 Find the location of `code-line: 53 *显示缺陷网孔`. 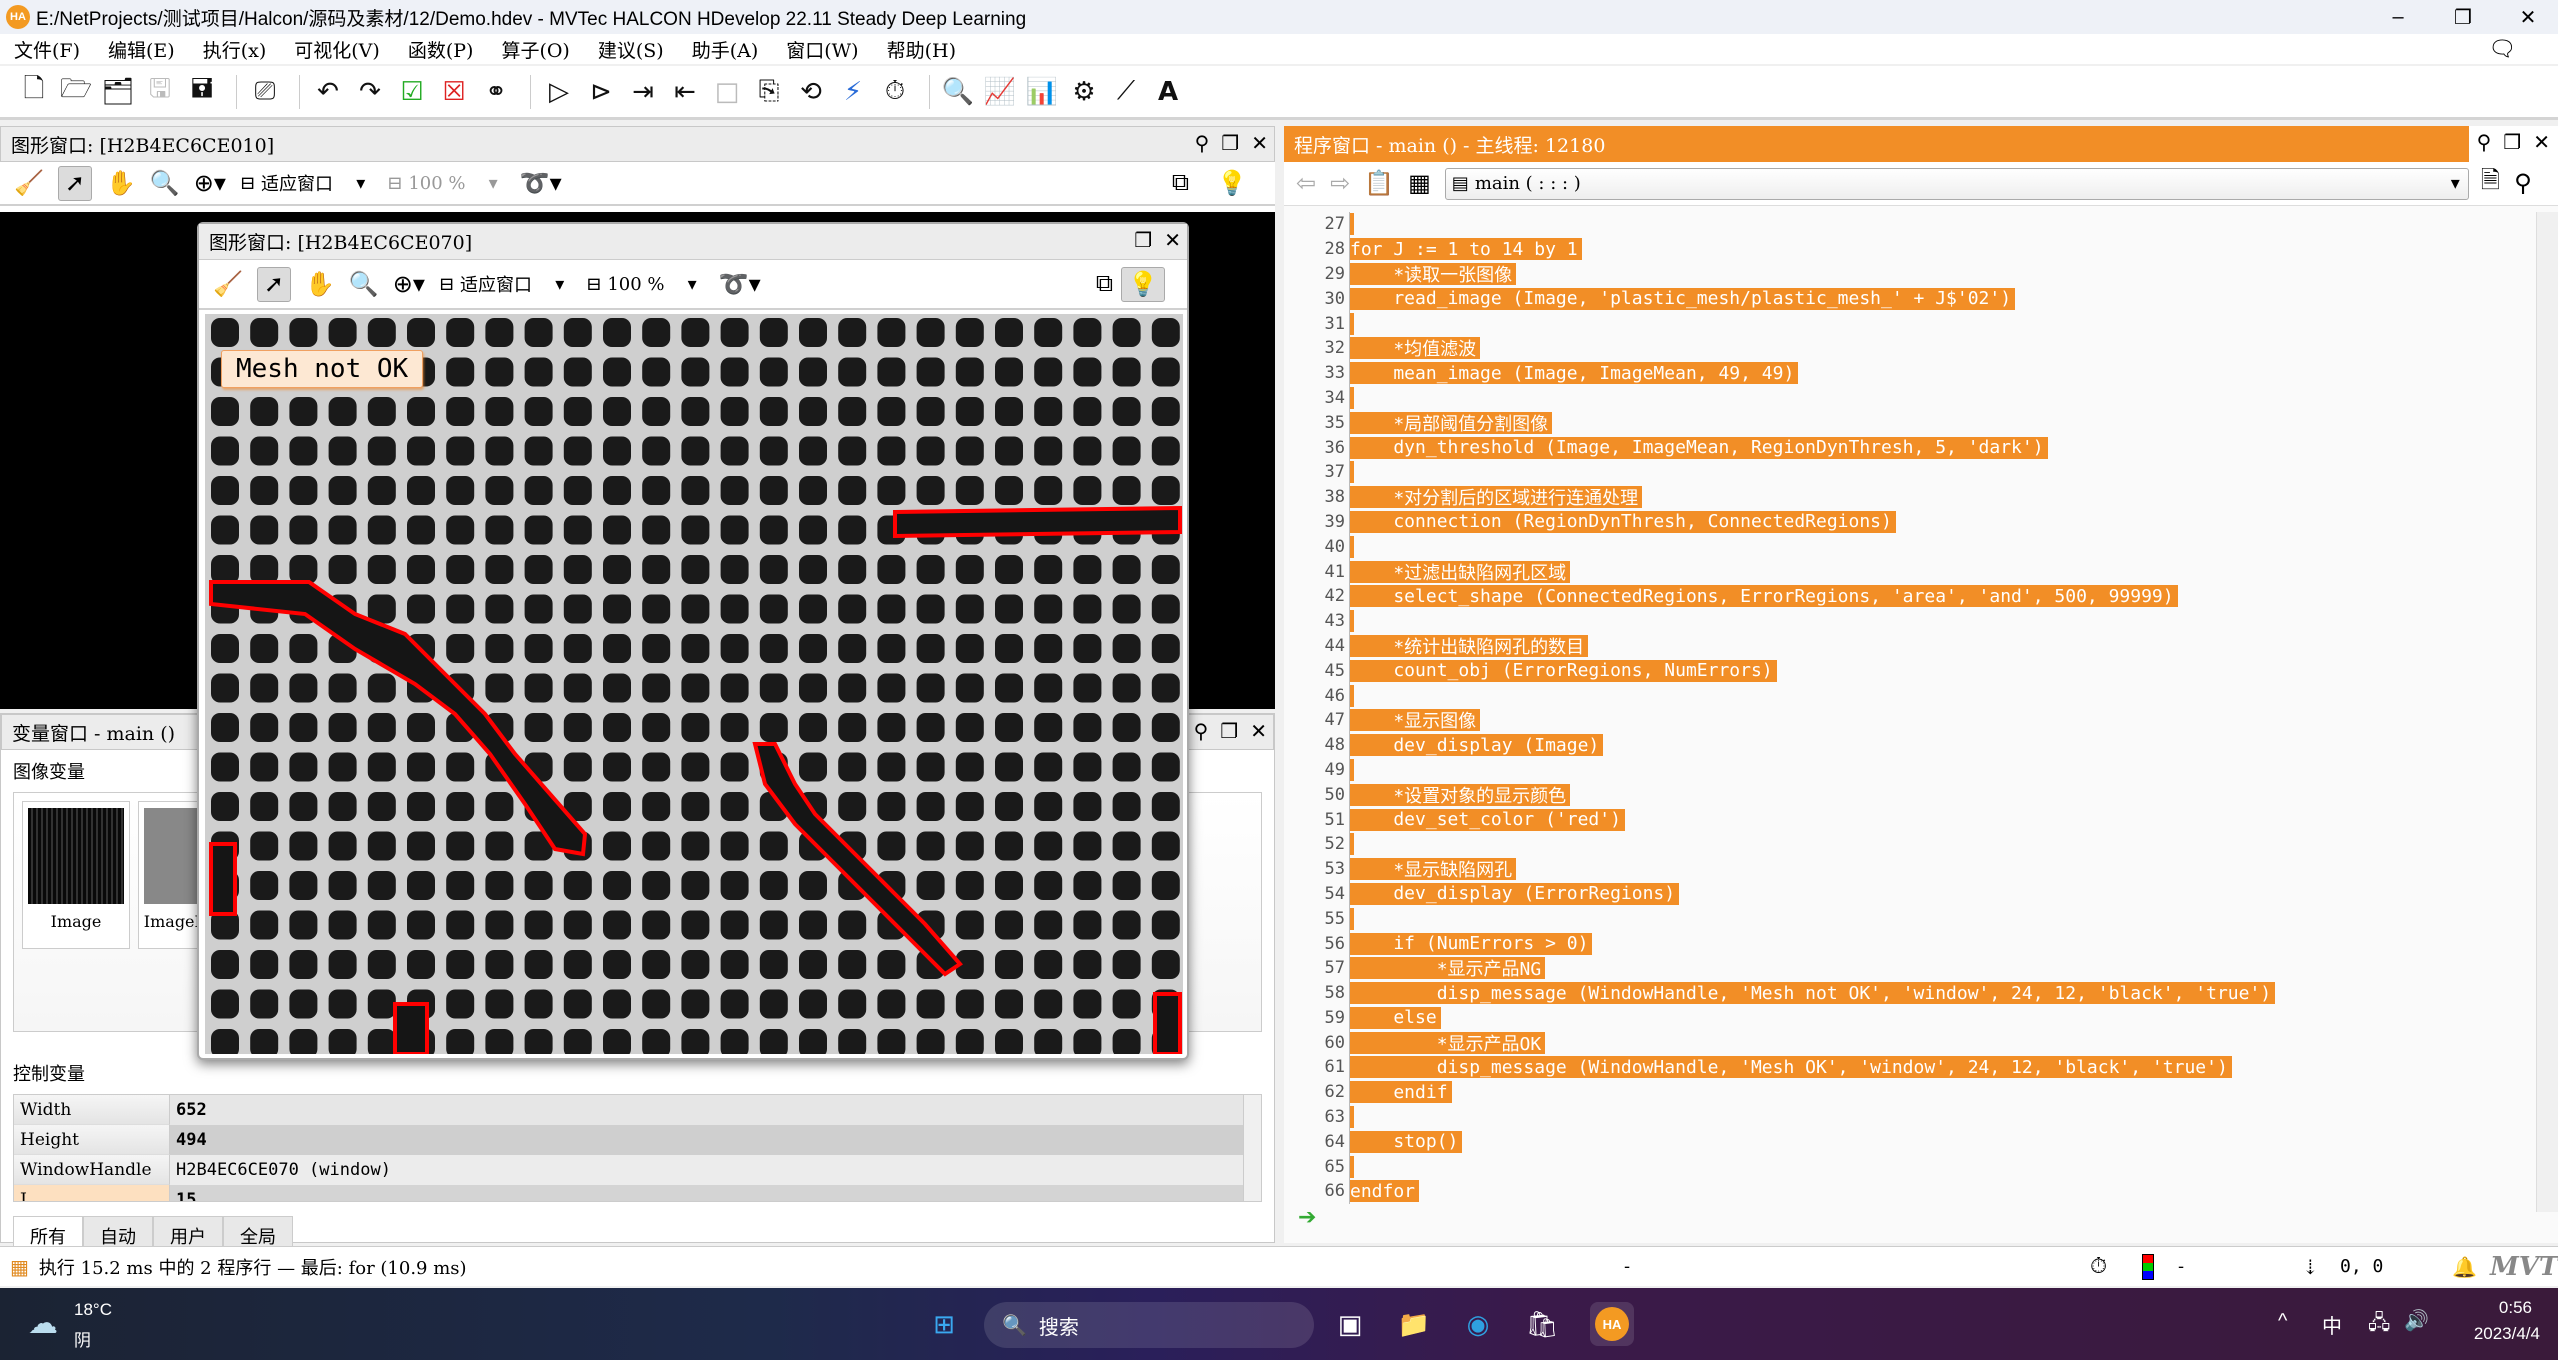

code-line: 53 *显示缺陷网孔 is located at coordinates (1904, 869).